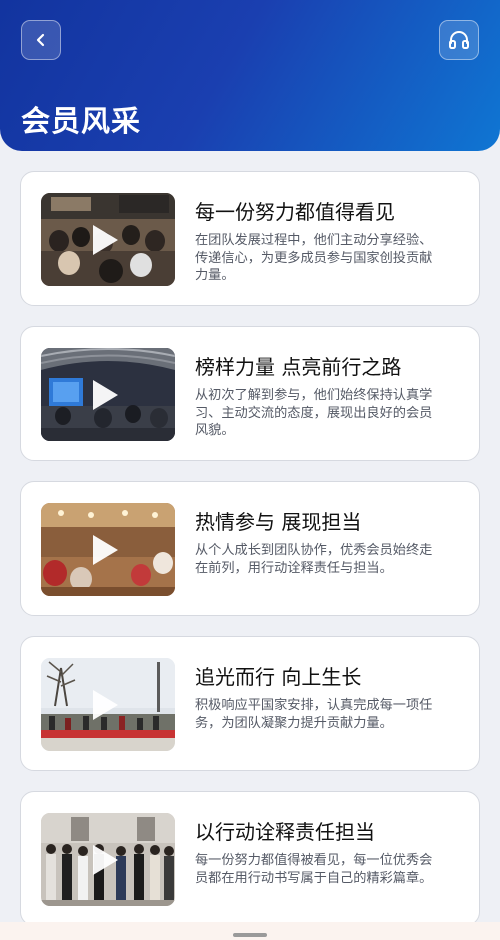  I want to click on story-description: 从初次了解到参与，他们始终保持认真学习、主动交流的态度，展现出良好的会员风貌。, so click(314, 413).